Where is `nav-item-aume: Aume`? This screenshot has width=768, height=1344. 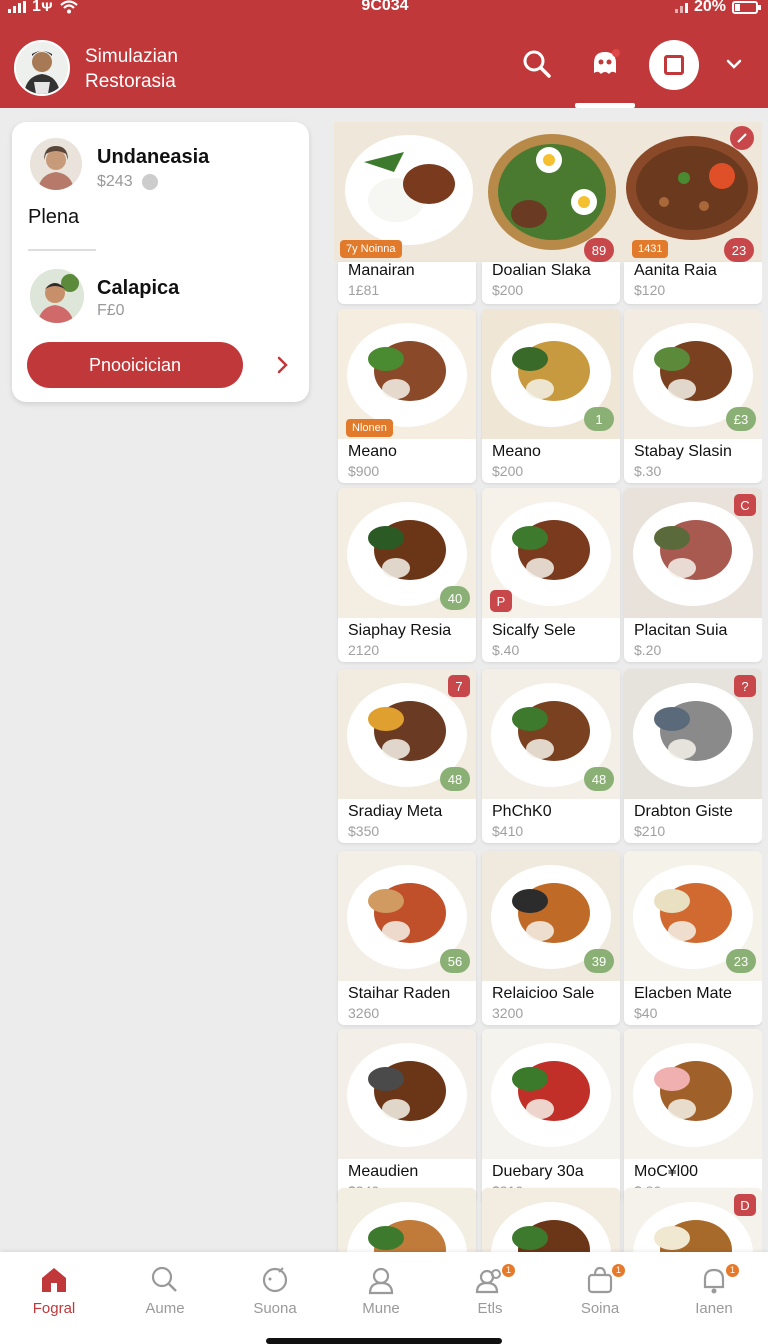
nav-item-aume: Aume is located at coordinates (165, 1297).